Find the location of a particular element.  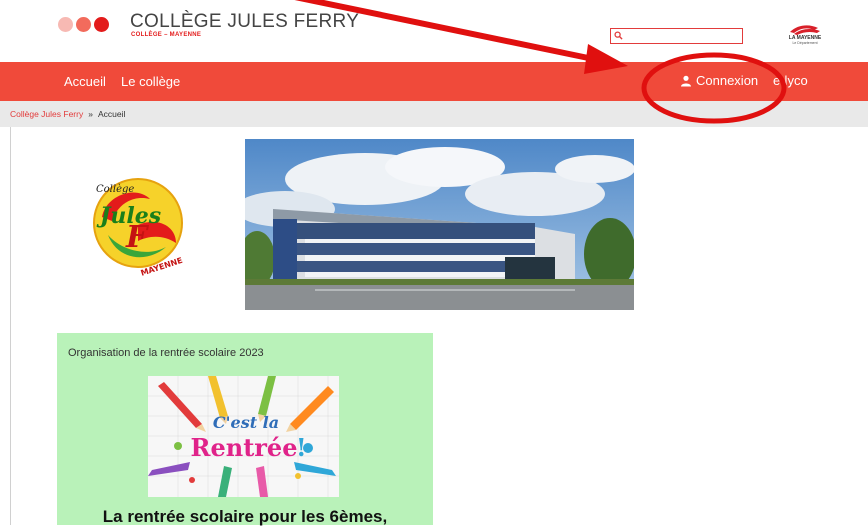

nav-item-le-college: Le collège is located at coordinates (150, 81).